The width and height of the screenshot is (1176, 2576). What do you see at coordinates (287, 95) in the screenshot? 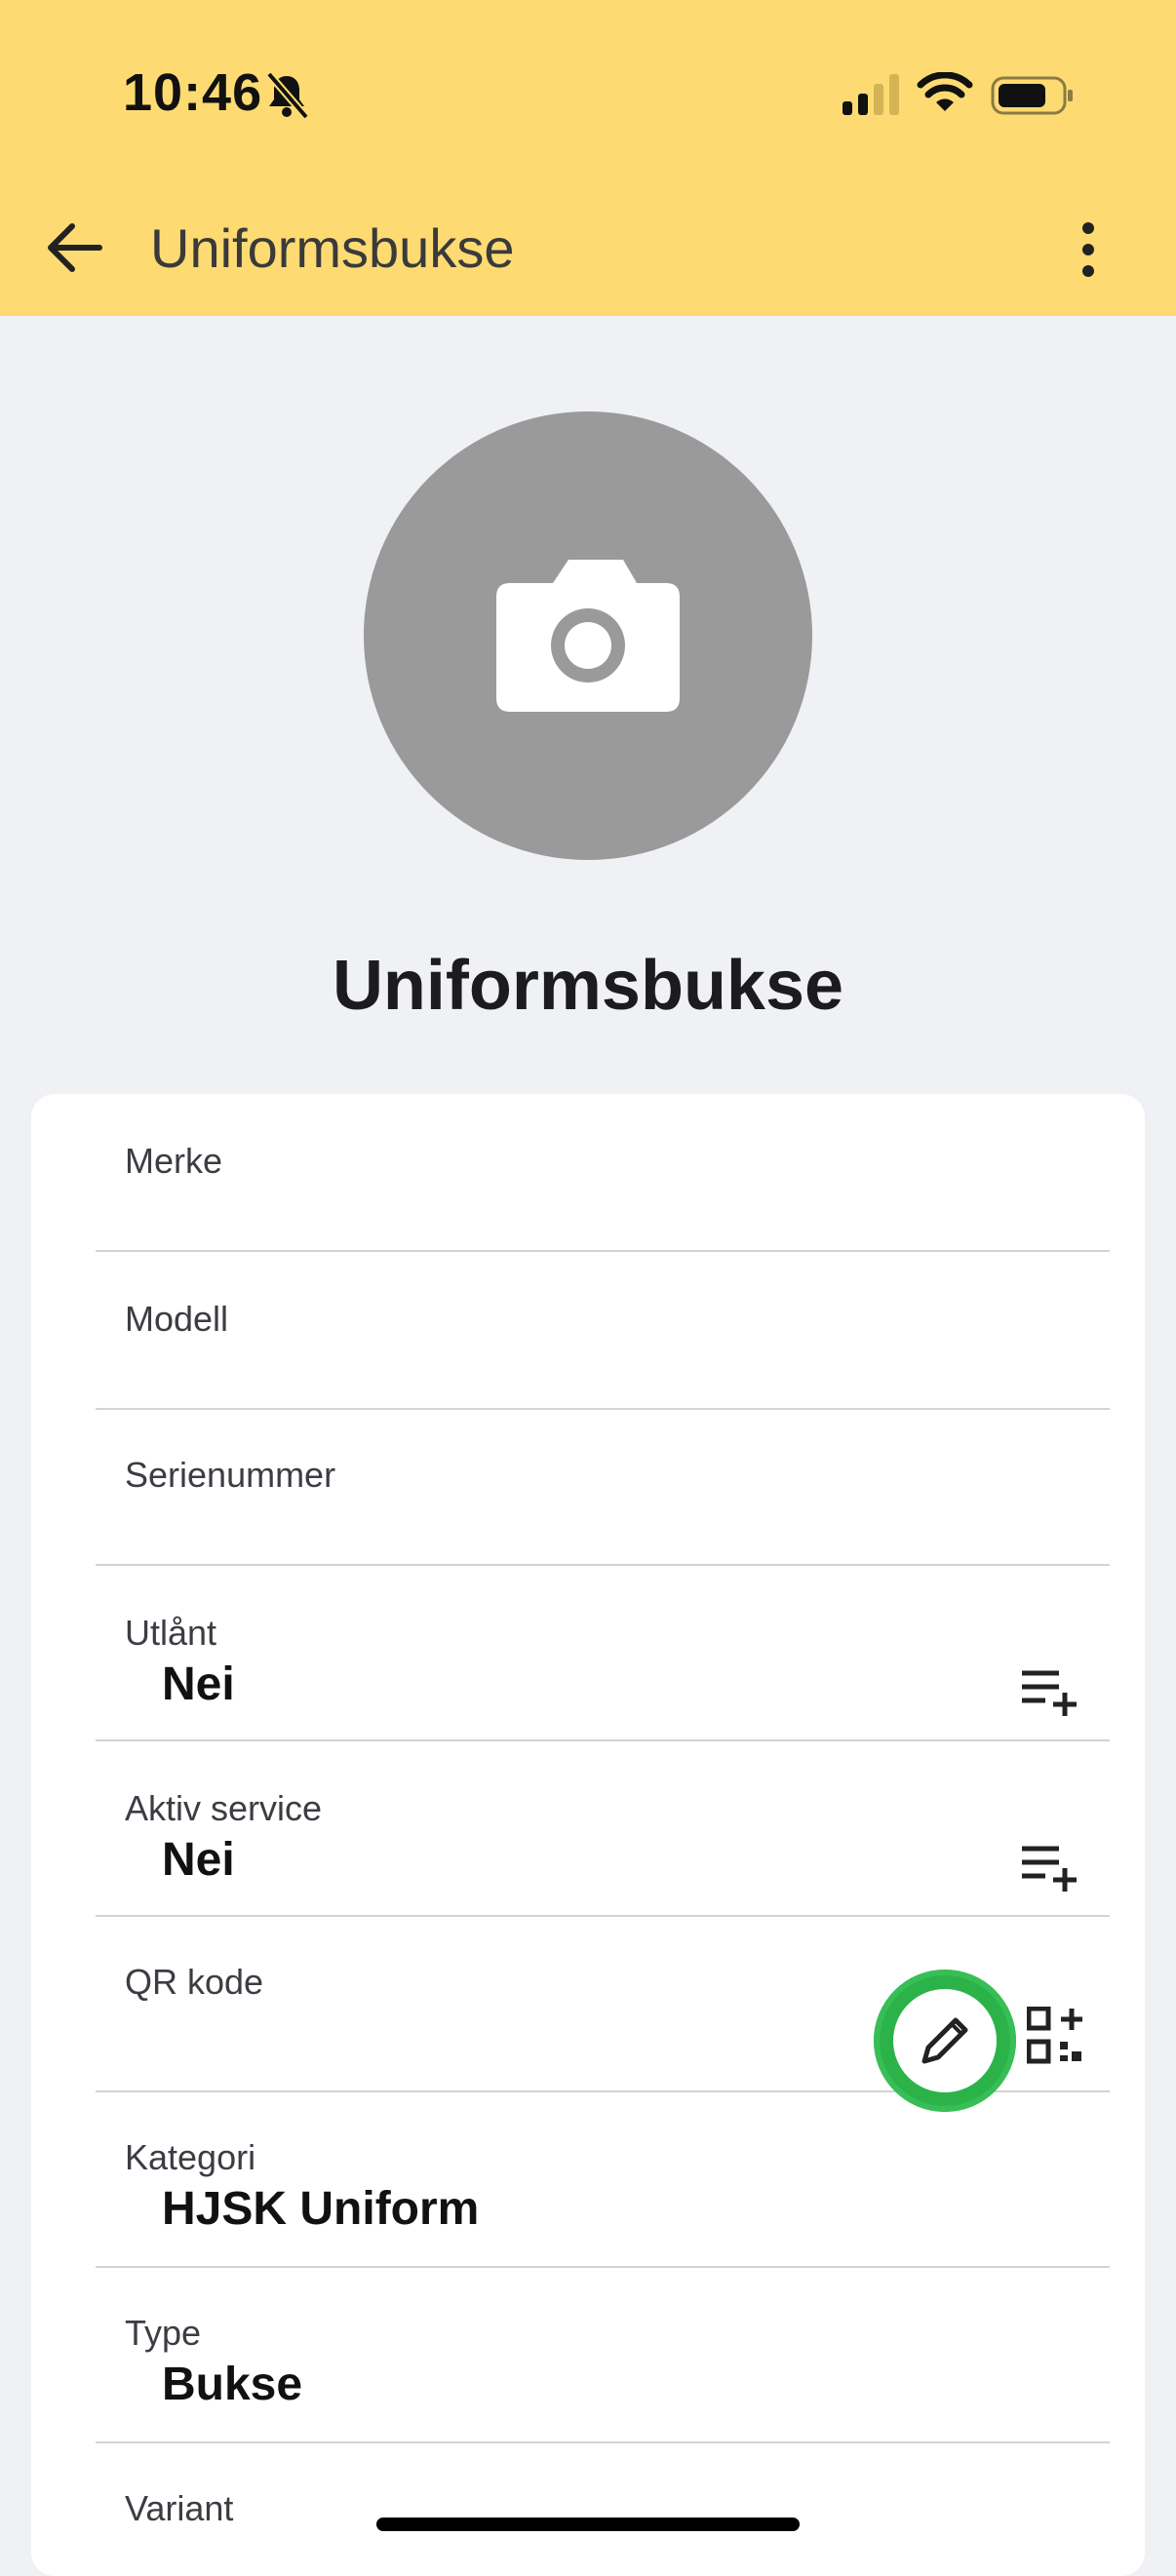
I see `bell-slash-icon` at bounding box center [287, 95].